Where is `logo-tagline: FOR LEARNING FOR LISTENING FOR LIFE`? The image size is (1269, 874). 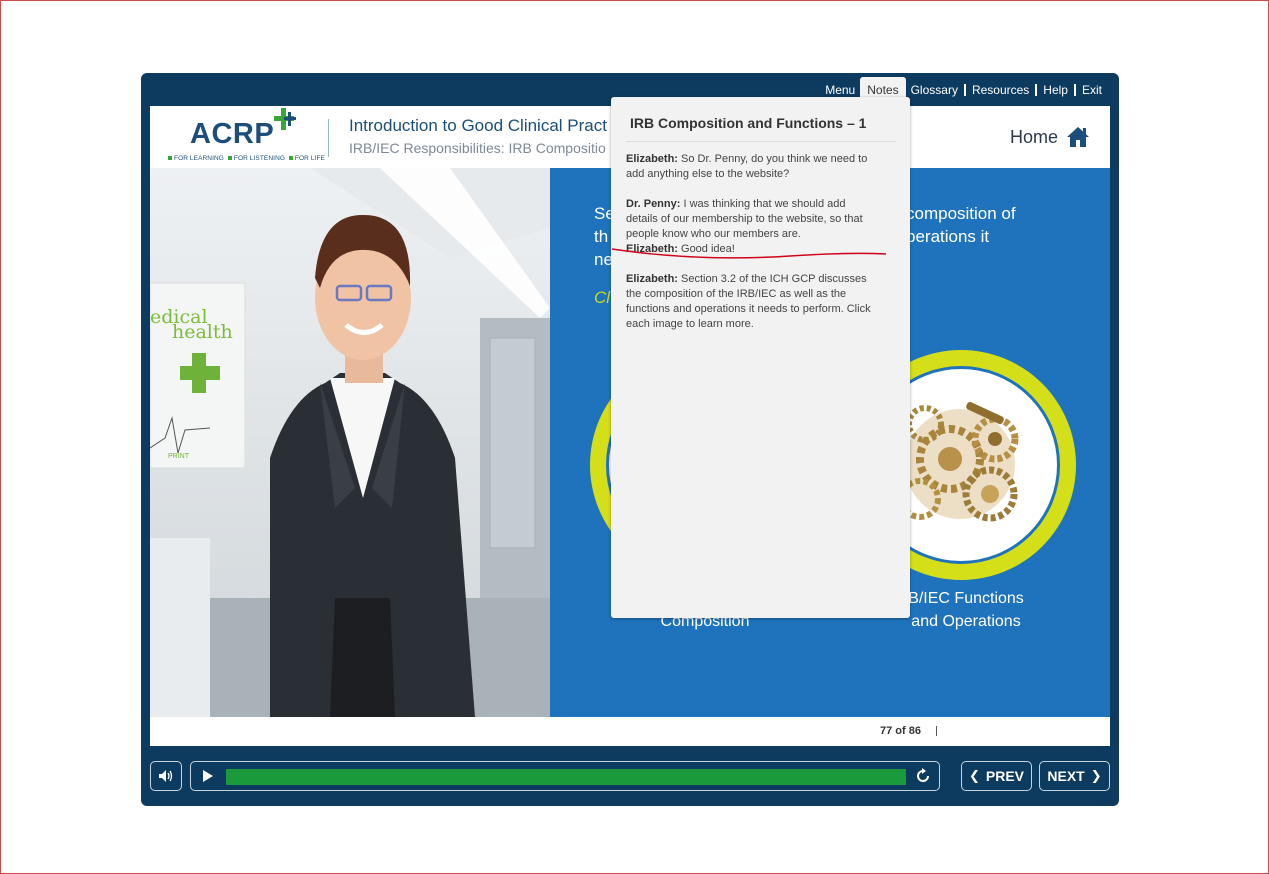 logo-tagline: FOR LEARNING FOR LISTENING FOR LIFE is located at coordinates (245, 158).